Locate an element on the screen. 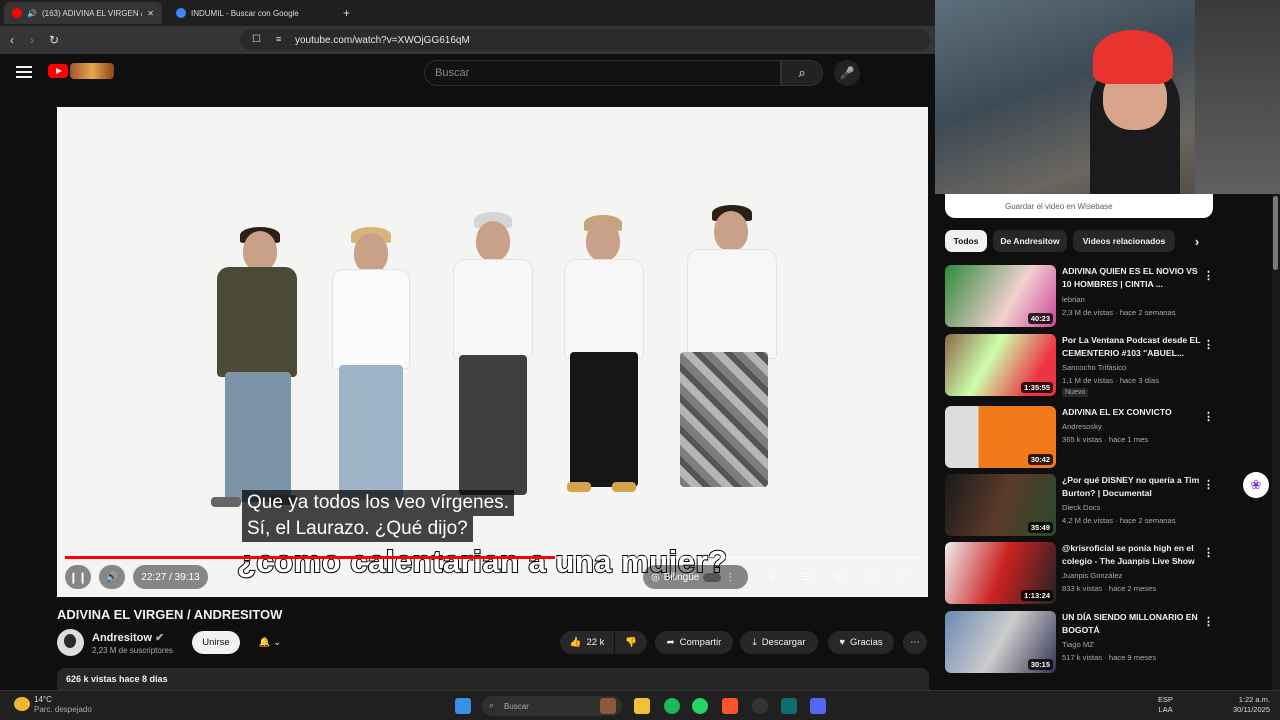 Image resolution: width=1280 pixels, height=720 pixels. recommendation-channel: Dieck Docs is located at coordinates (1081, 507).